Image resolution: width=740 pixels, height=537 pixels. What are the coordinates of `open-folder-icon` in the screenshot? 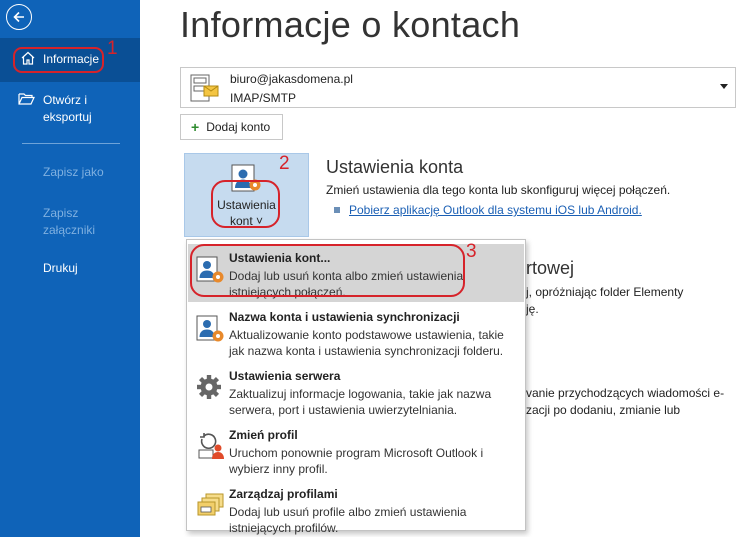 It's located at (26, 109).